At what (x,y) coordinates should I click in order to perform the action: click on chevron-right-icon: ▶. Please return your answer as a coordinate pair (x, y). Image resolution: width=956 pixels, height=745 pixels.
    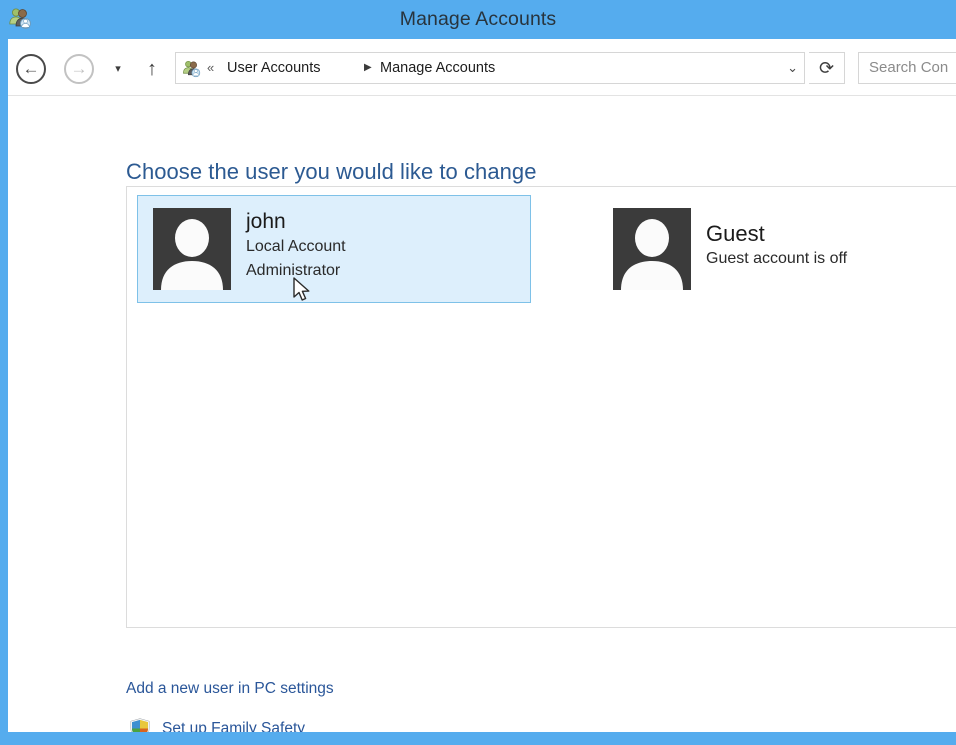
    Looking at the image, I should click on (368, 68).